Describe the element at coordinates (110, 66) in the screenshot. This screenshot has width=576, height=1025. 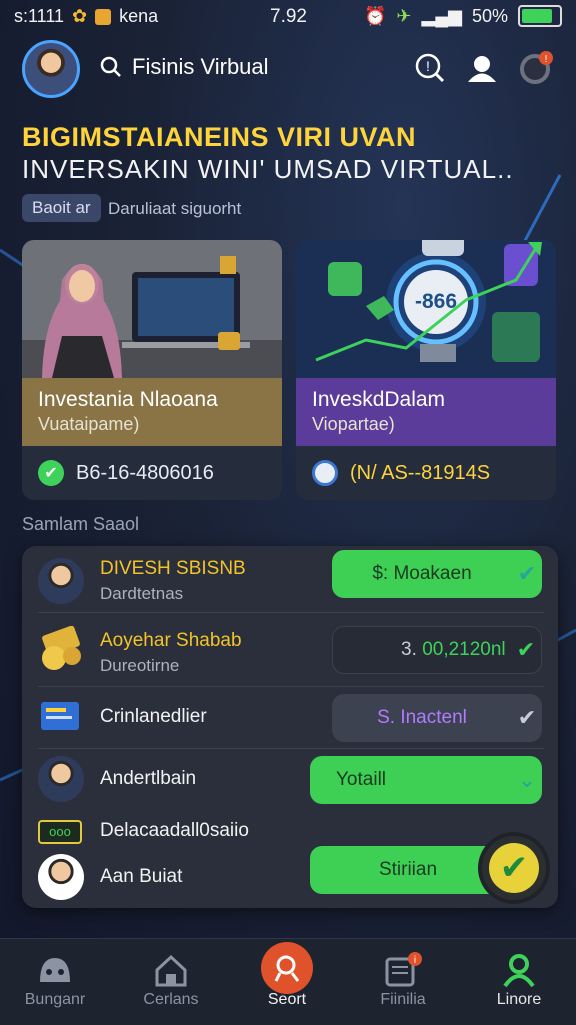
I see `search-icon` at that location.